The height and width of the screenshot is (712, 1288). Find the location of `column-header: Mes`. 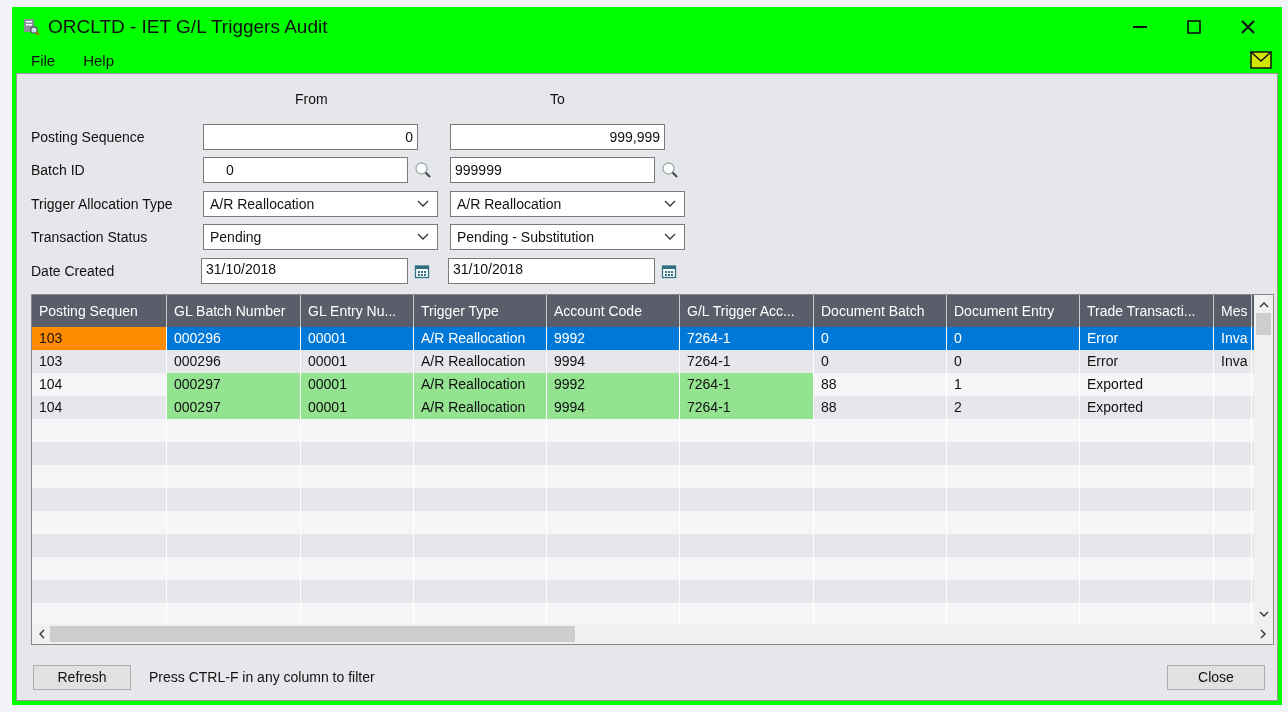

column-header: Mes is located at coordinates (1233, 310).